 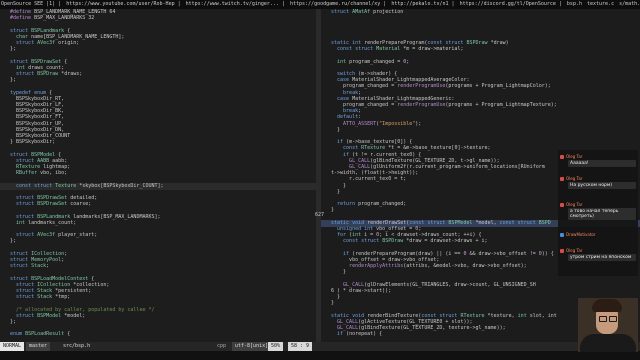 I want to click on code-token: RBuffer, so click(x=24, y=173).